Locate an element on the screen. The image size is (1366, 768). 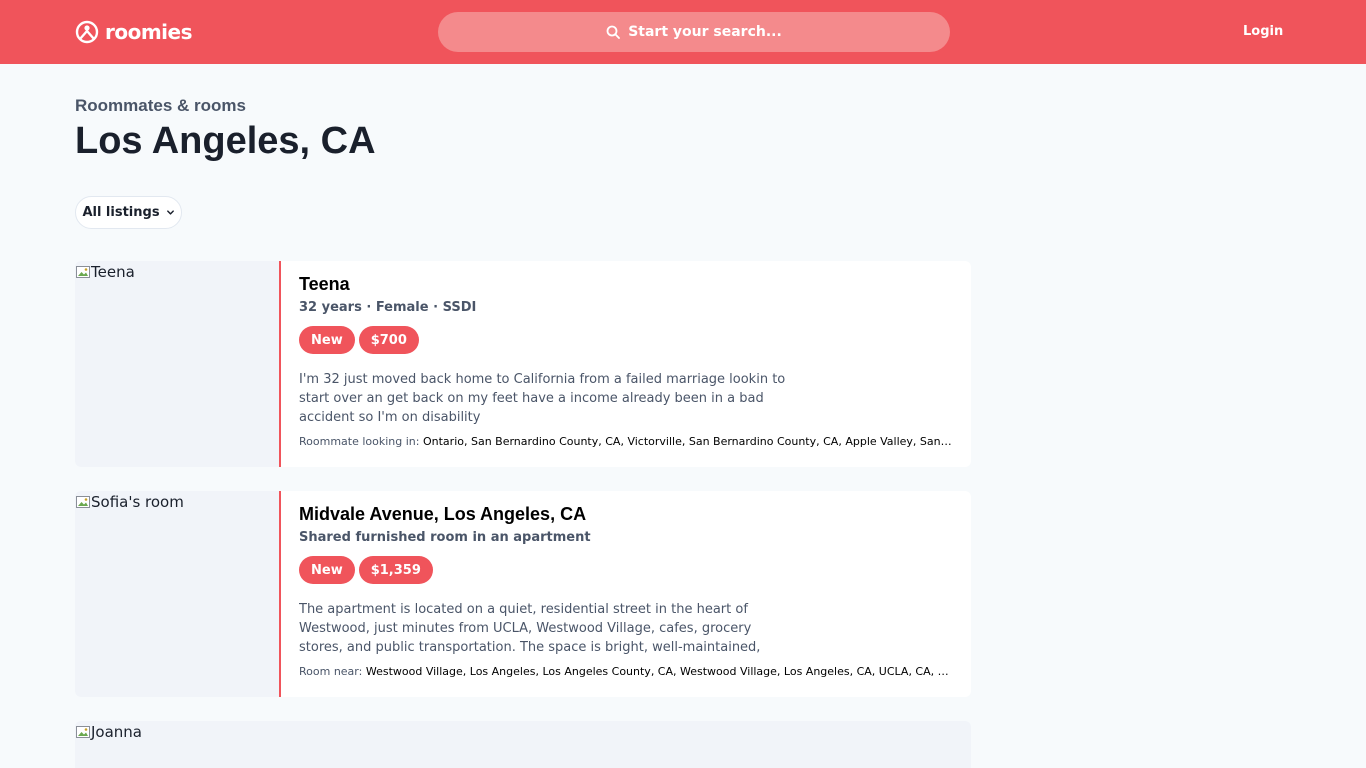
listing-card: Joanna is located at coordinates (523, 744).